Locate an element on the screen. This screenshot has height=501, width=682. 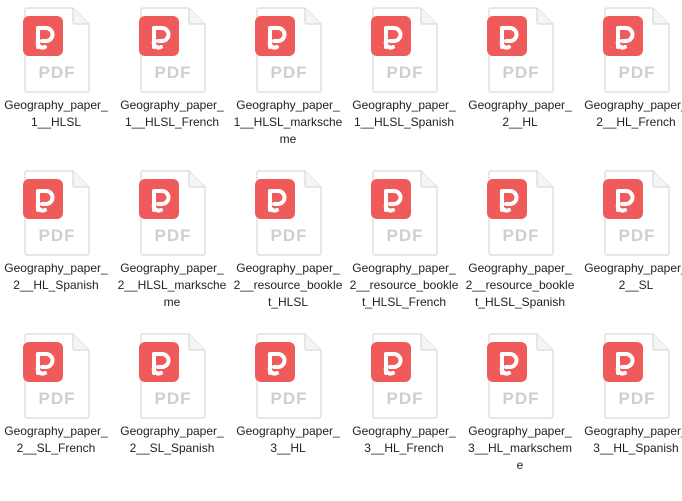
file-item-geography-paper-1-hlsl-markscheme: PDF Geography_paper_1__HLSL_markscheme is located at coordinates (288, 79).